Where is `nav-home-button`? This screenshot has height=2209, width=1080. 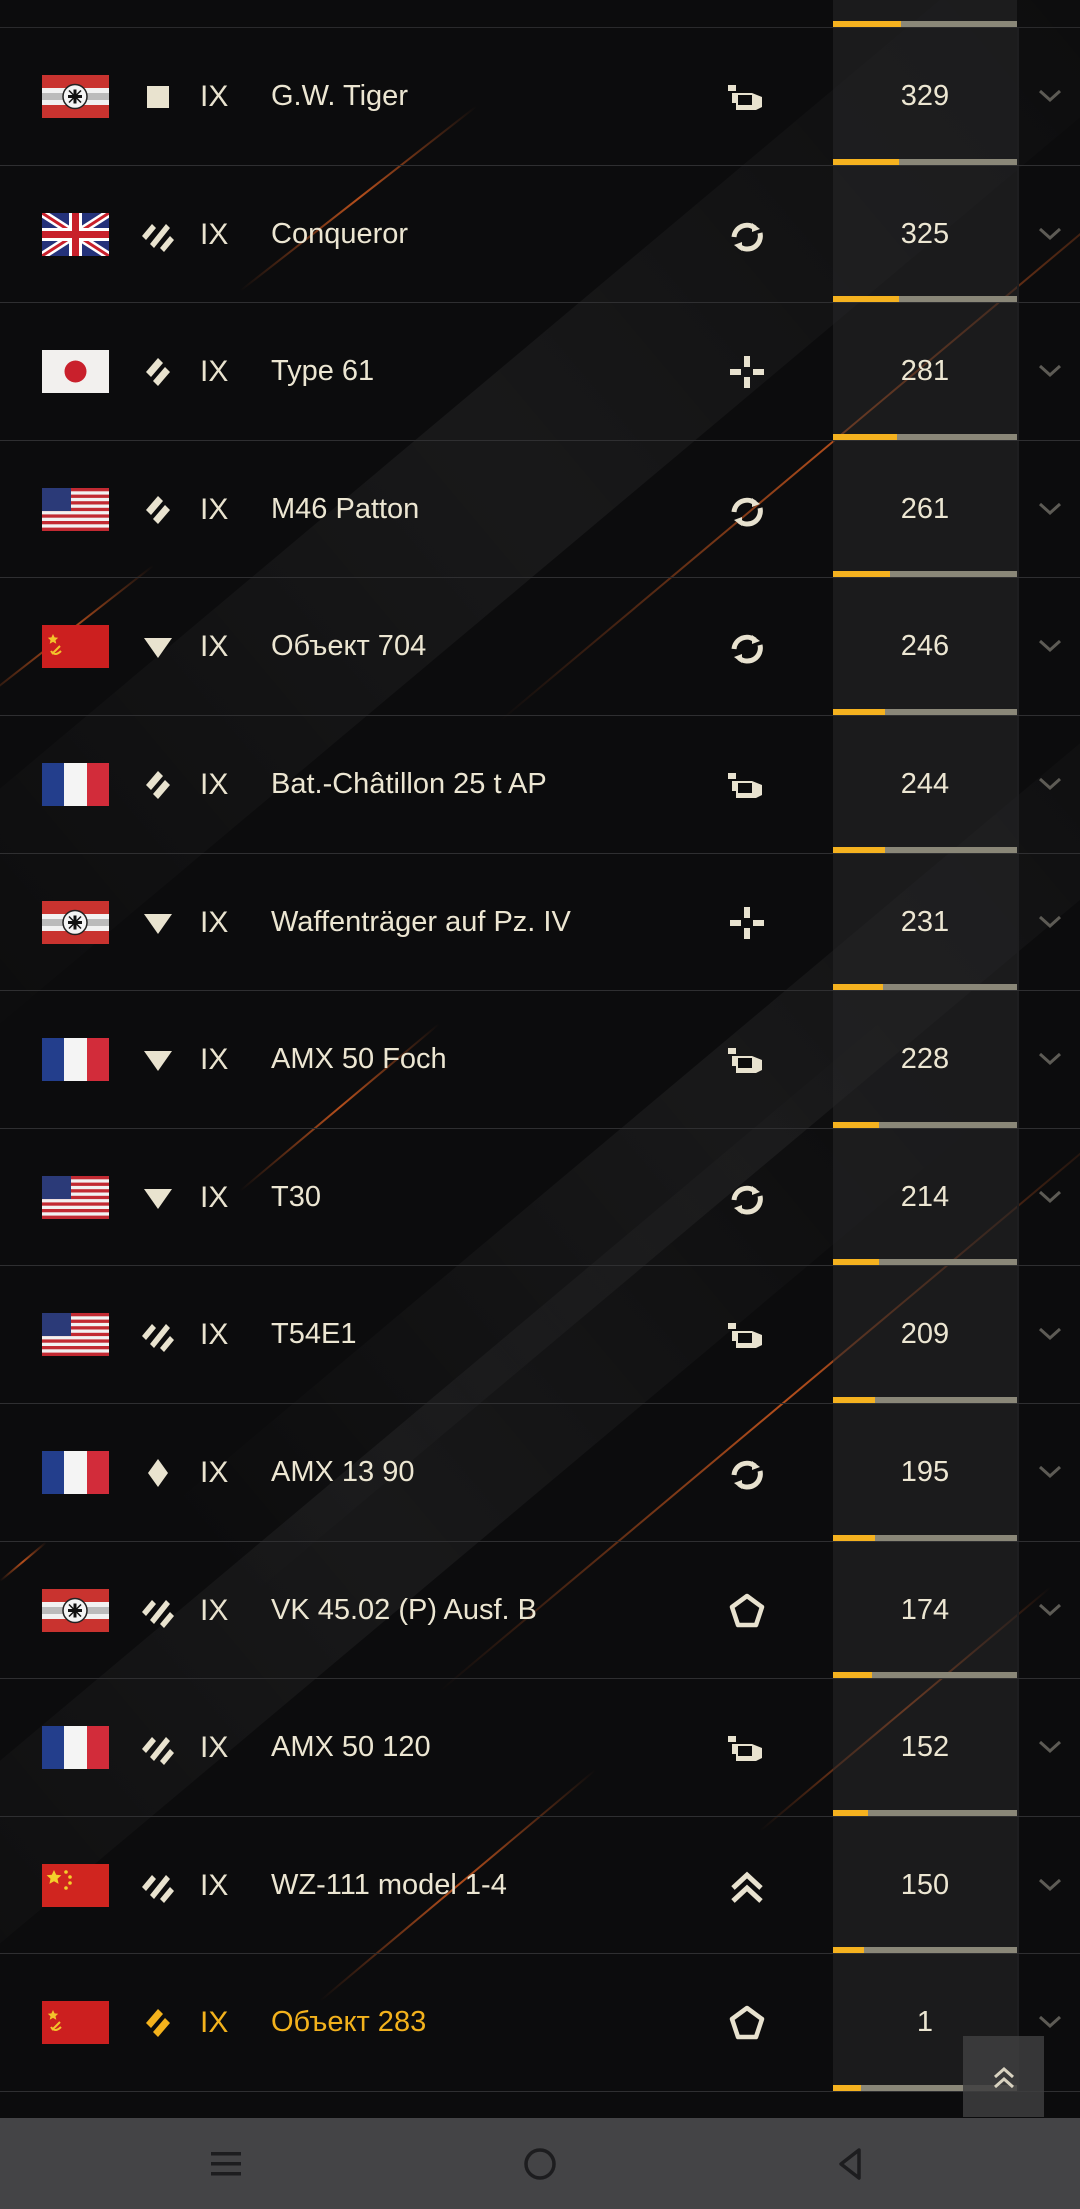 nav-home-button is located at coordinates (540, 2163).